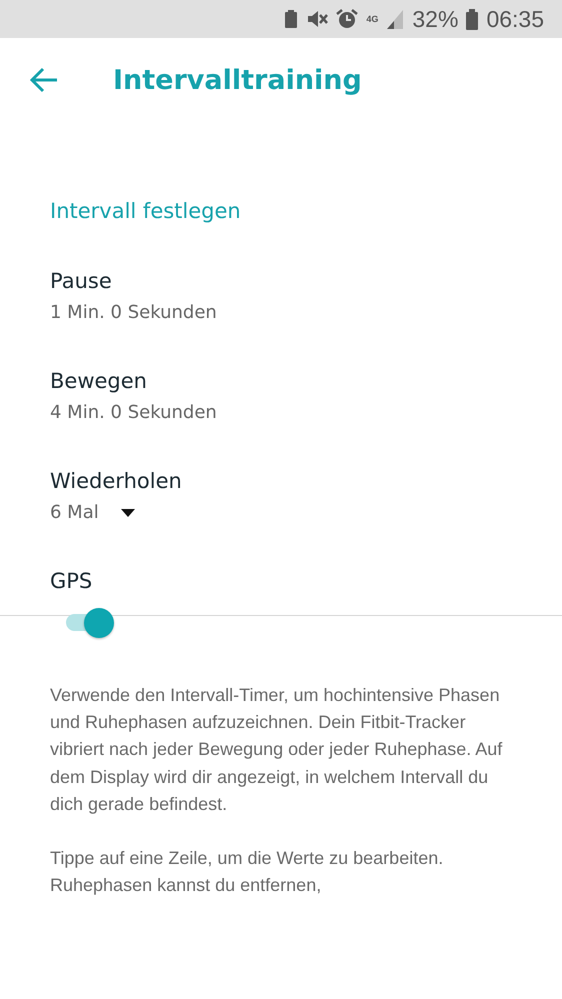  Describe the element at coordinates (145, 211) in the screenshot. I see `section-title: Intervall festlegen` at that location.